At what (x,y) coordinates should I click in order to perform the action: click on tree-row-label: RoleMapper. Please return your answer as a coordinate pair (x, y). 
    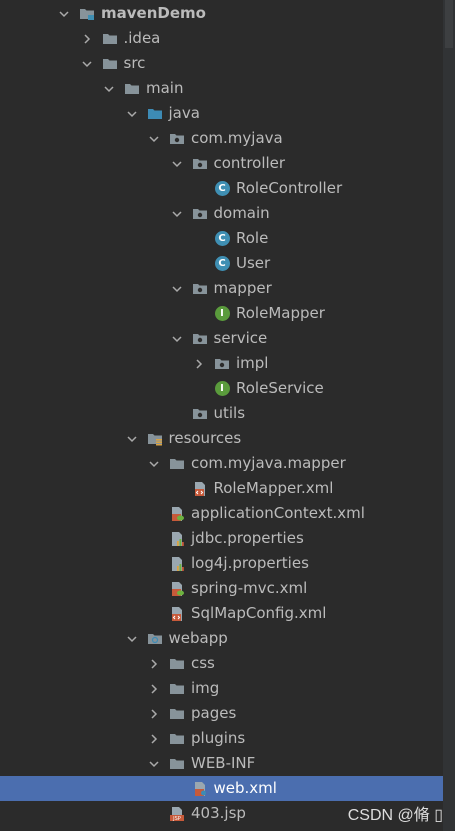
    Looking at the image, I should click on (280, 313).